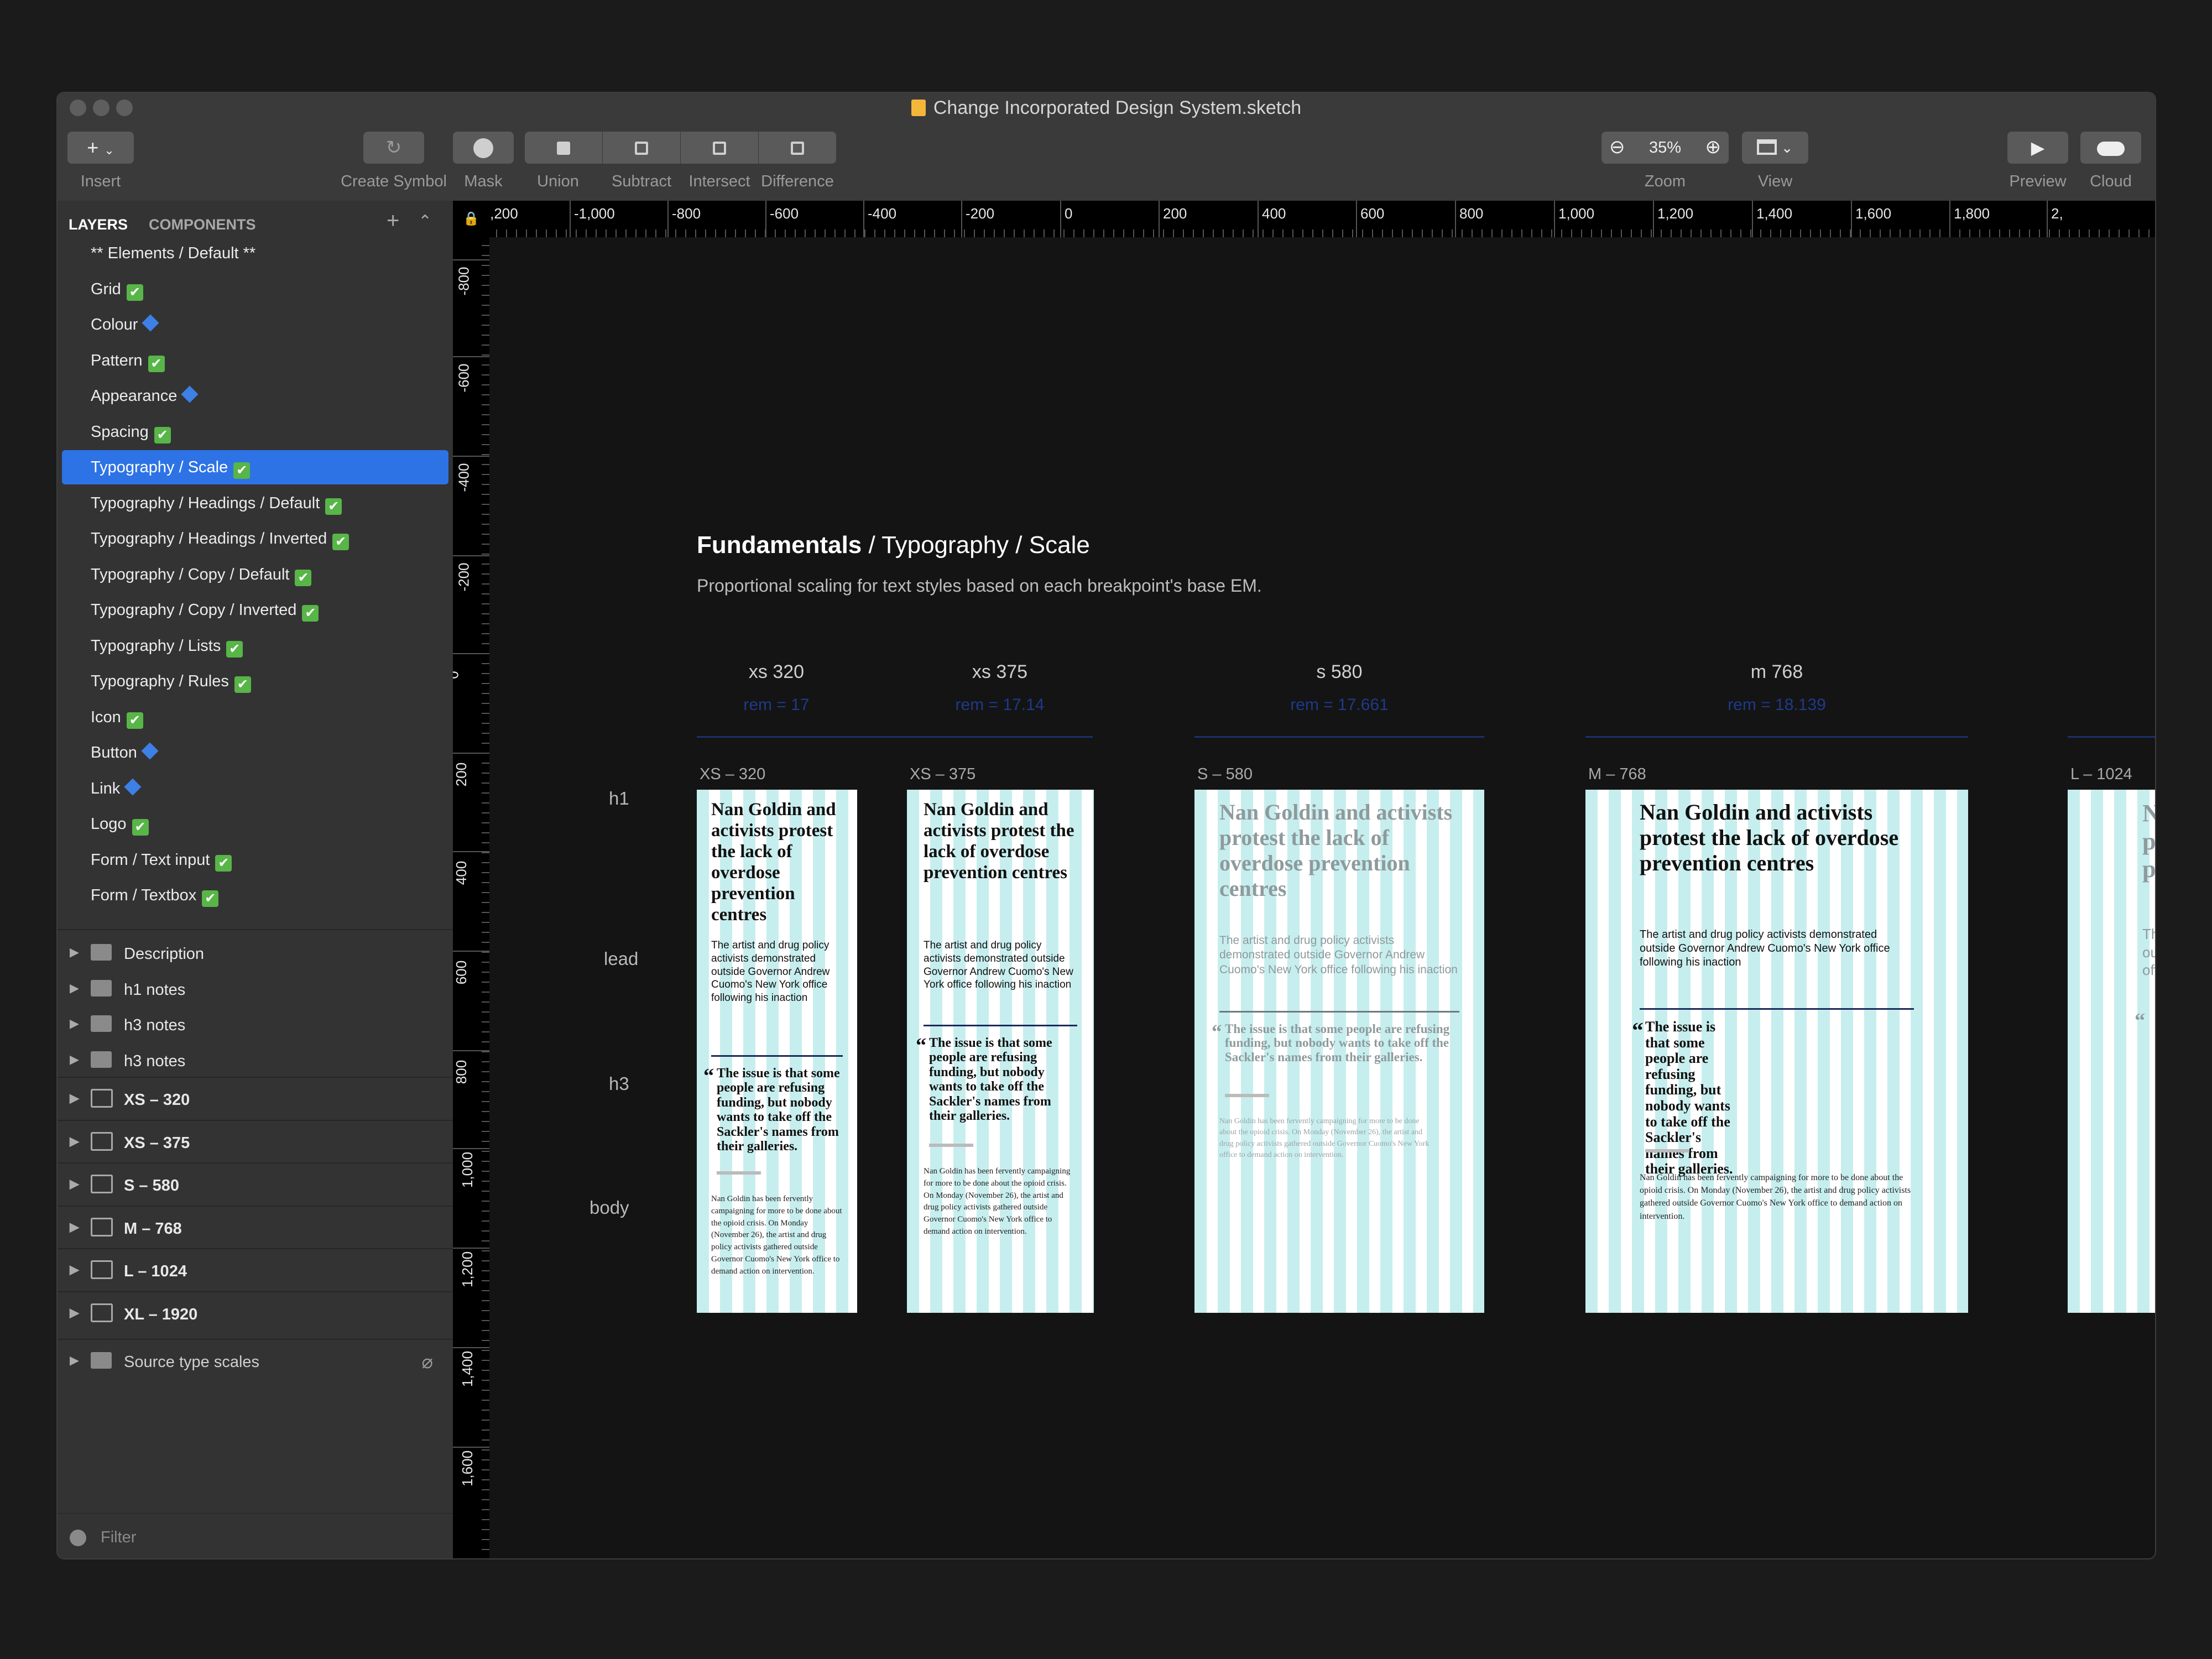  I want to click on zoom-in-icon: ⊕, so click(1713, 147).